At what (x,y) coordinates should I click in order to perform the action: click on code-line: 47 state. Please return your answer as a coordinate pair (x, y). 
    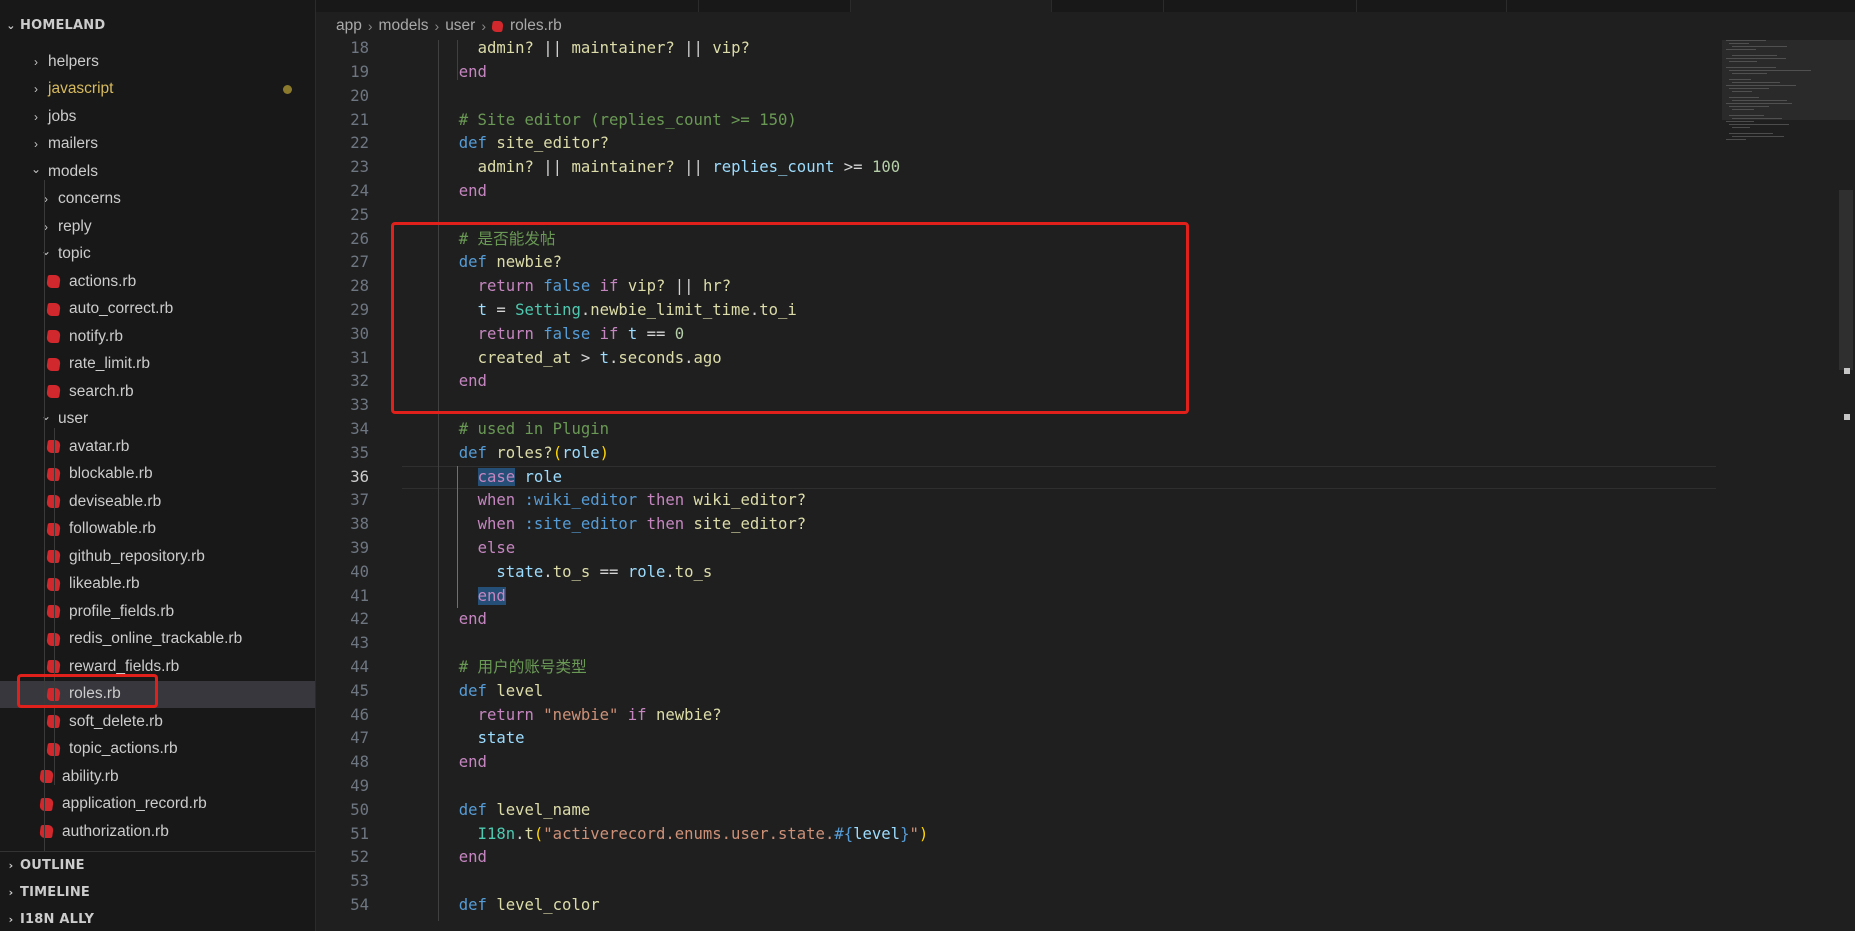
    Looking at the image, I should click on (1016, 739).